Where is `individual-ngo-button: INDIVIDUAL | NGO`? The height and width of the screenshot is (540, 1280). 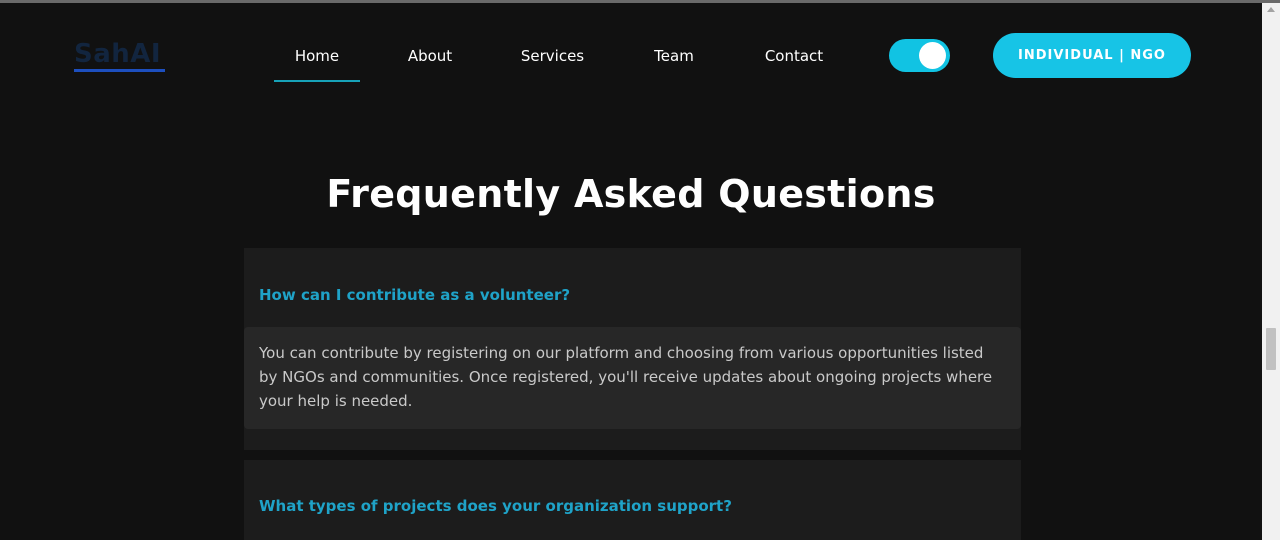
individual-ngo-button: INDIVIDUAL | NGO is located at coordinates (1092, 55).